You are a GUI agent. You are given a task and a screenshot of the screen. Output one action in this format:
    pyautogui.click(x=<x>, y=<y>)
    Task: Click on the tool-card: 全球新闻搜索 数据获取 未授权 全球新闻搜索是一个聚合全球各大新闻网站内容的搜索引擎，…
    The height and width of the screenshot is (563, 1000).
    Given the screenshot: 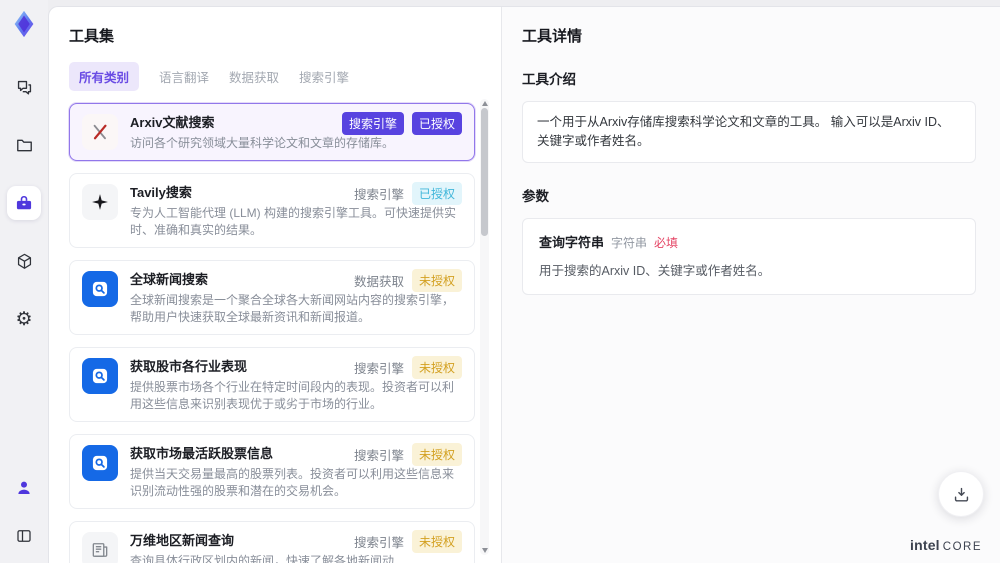 What is the action you would take?
    pyautogui.click(x=272, y=298)
    